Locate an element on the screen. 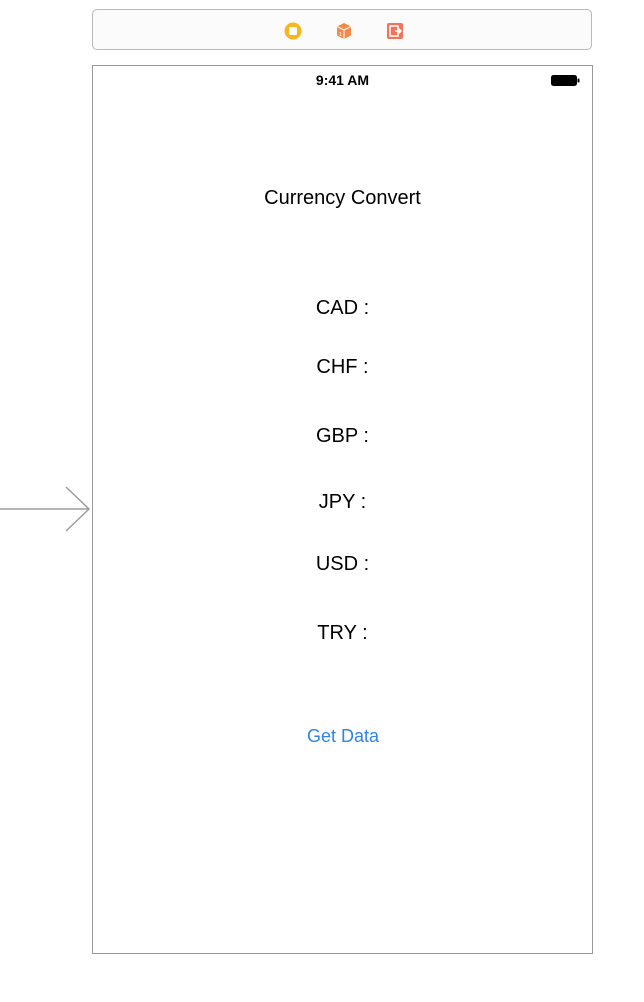 The image size is (644, 1002). battery-icon is located at coordinates (565, 80).